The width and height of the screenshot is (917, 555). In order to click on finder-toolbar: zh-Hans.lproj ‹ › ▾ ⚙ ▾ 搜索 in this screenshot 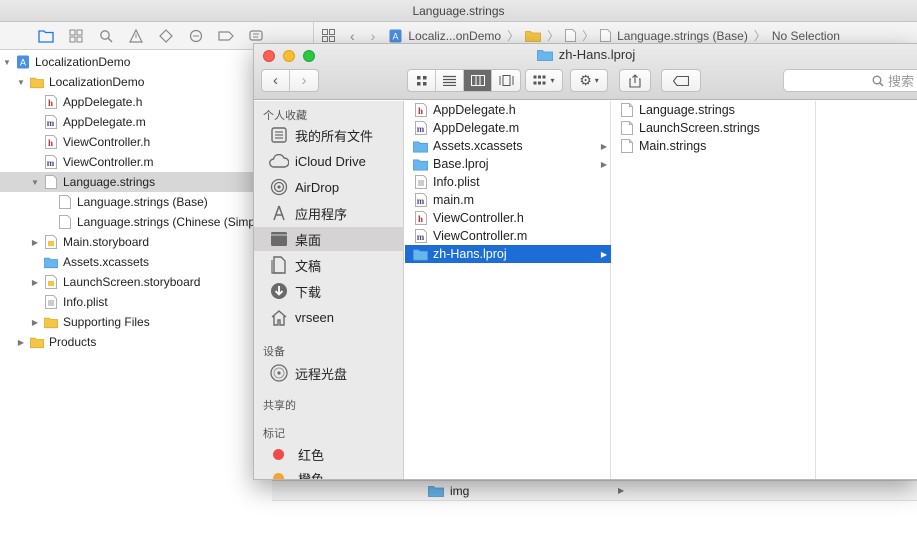, I will do `click(585, 72)`.